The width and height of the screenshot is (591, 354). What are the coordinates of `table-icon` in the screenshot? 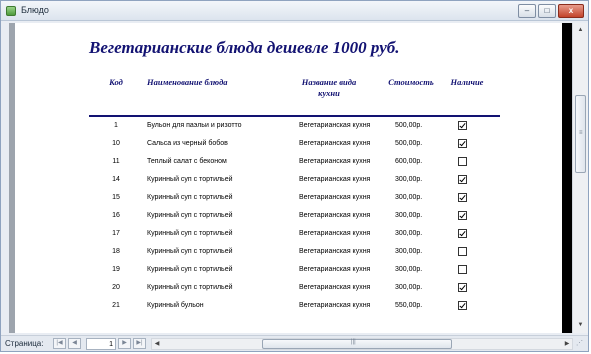 It's located at (11, 11).